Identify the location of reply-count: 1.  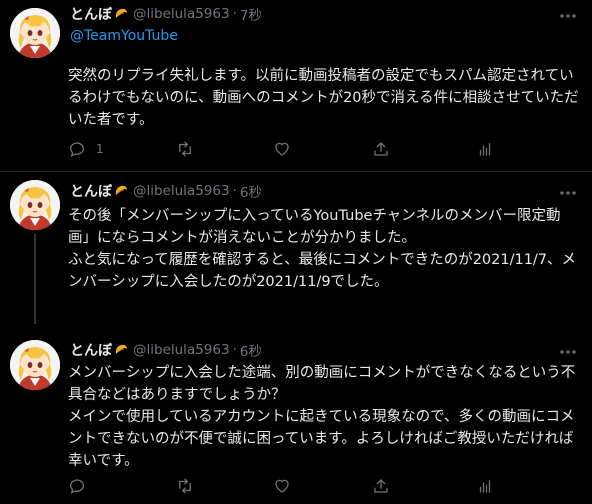
(100, 149).